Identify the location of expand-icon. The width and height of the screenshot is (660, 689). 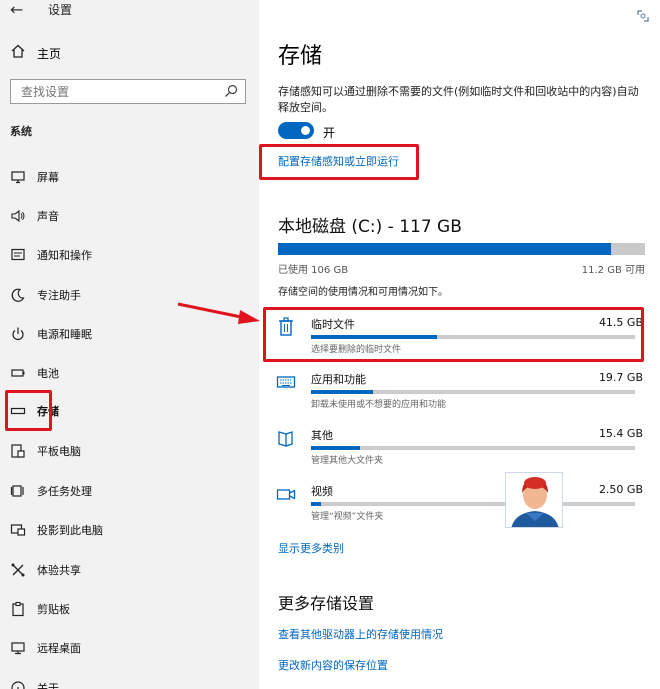
(643, 16).